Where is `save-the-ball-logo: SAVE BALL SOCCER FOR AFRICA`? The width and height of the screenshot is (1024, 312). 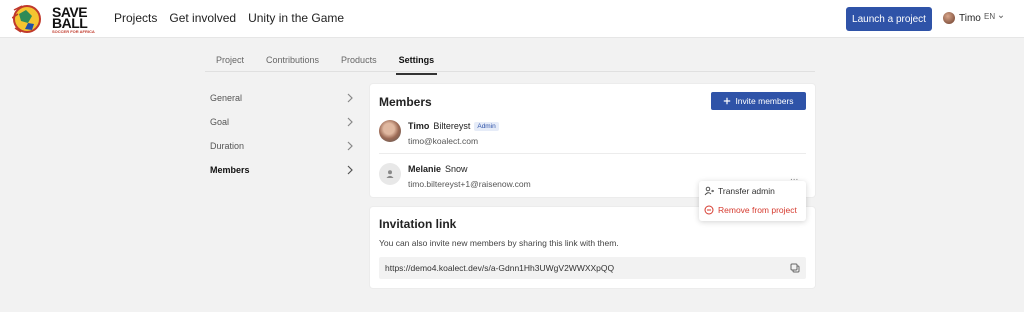
save-the-ball-logo: SAVE BALL SOCCER FOR AFRICA is located at coordinates (55, 19).